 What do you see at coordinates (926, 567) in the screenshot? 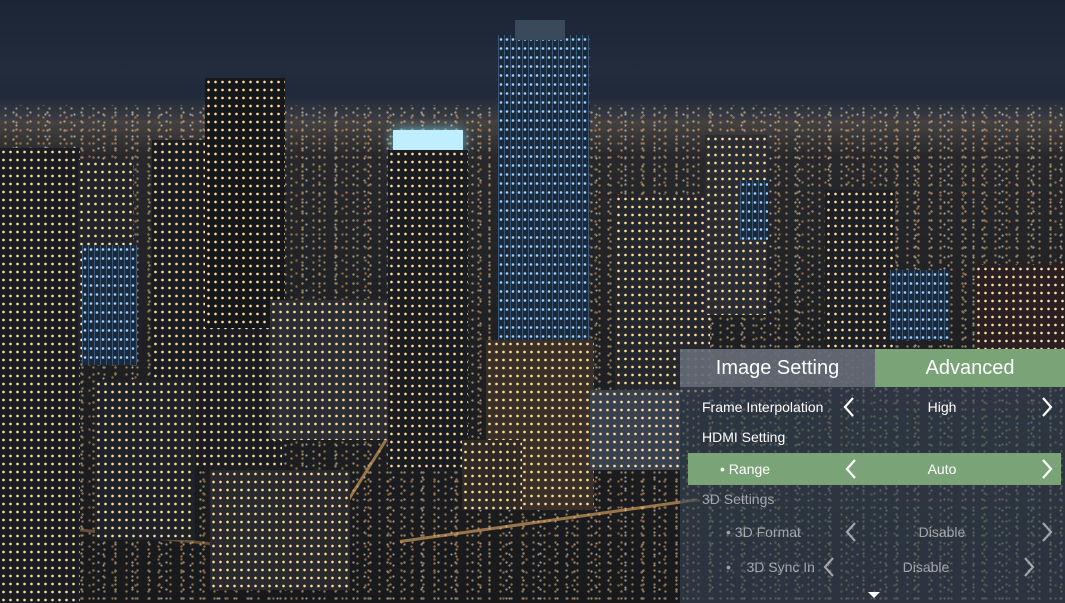
I see `3d-sync-in-value: Disable` at bounding box center [926, 567].